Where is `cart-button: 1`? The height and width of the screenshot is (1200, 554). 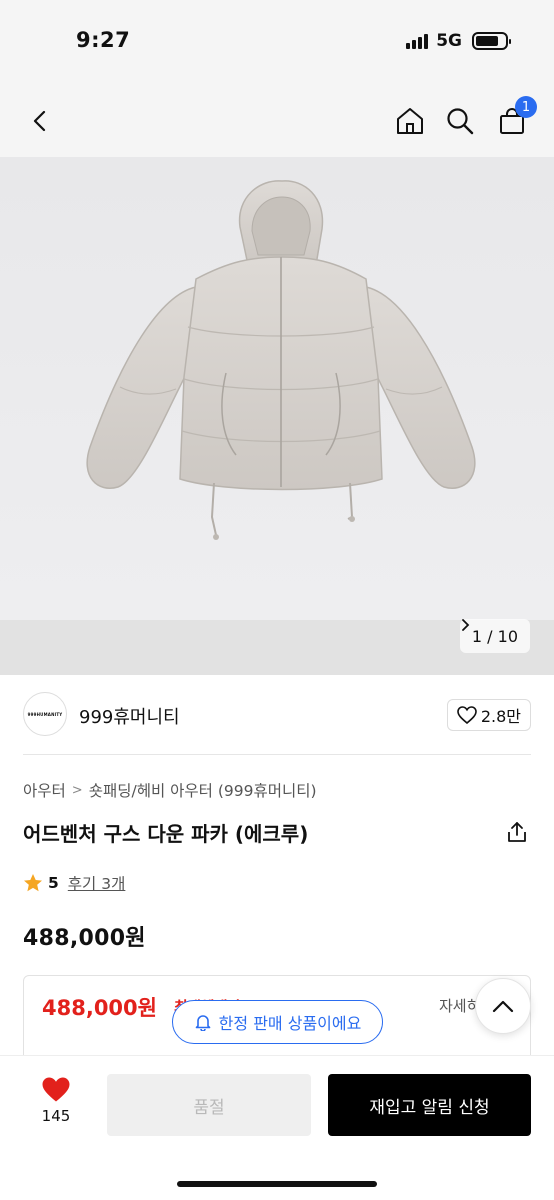
cart-button: 1 is located at coordinates (515, 118).